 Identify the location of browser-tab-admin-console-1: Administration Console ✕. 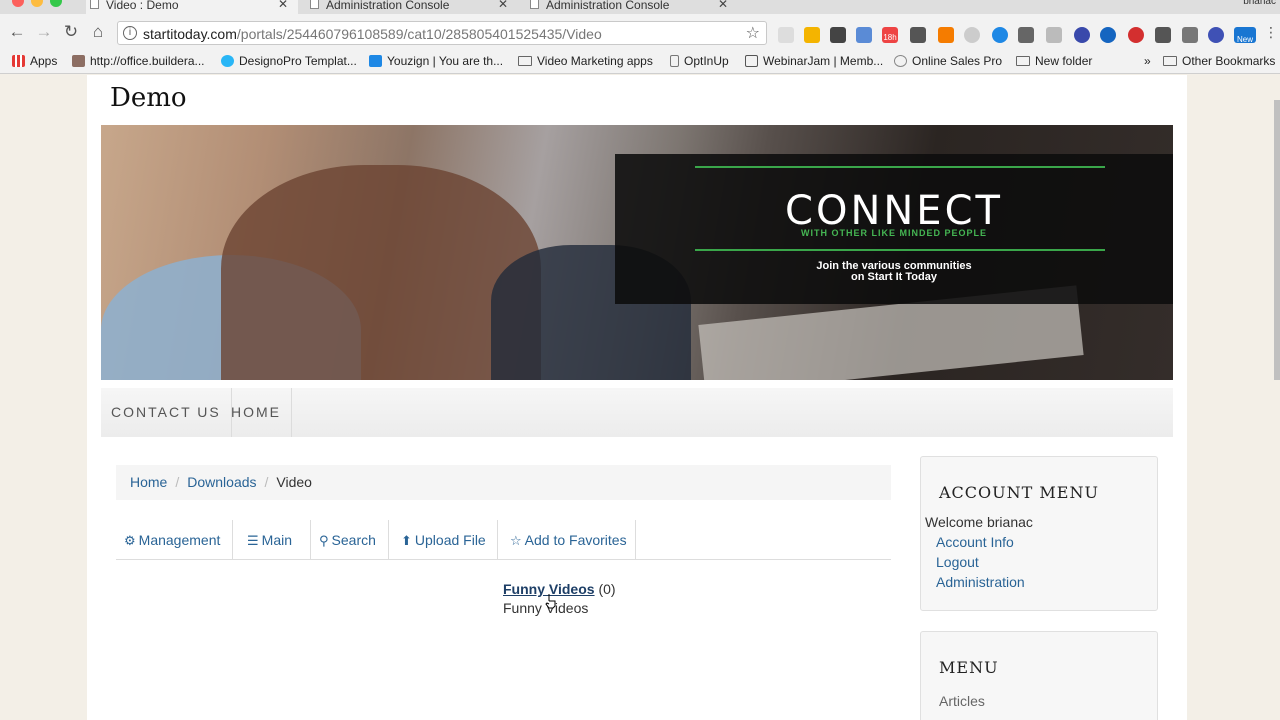
(412, 7).